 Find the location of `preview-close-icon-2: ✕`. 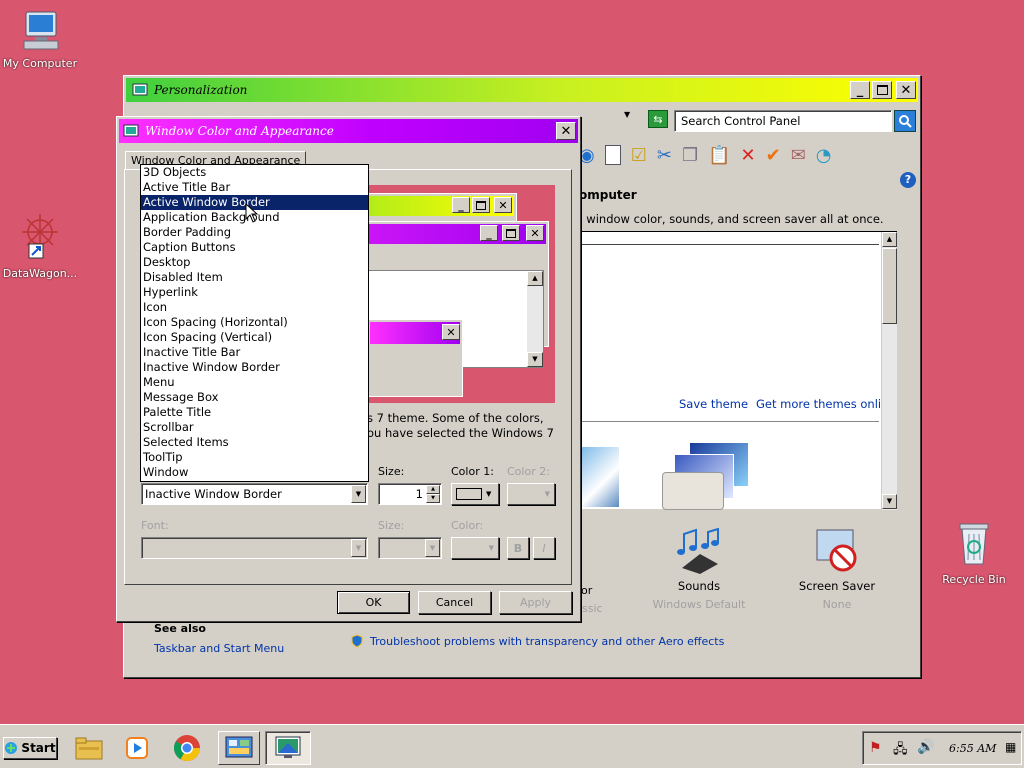

preview-close-icon-2: ✕ is located at coordinates (535, 233).